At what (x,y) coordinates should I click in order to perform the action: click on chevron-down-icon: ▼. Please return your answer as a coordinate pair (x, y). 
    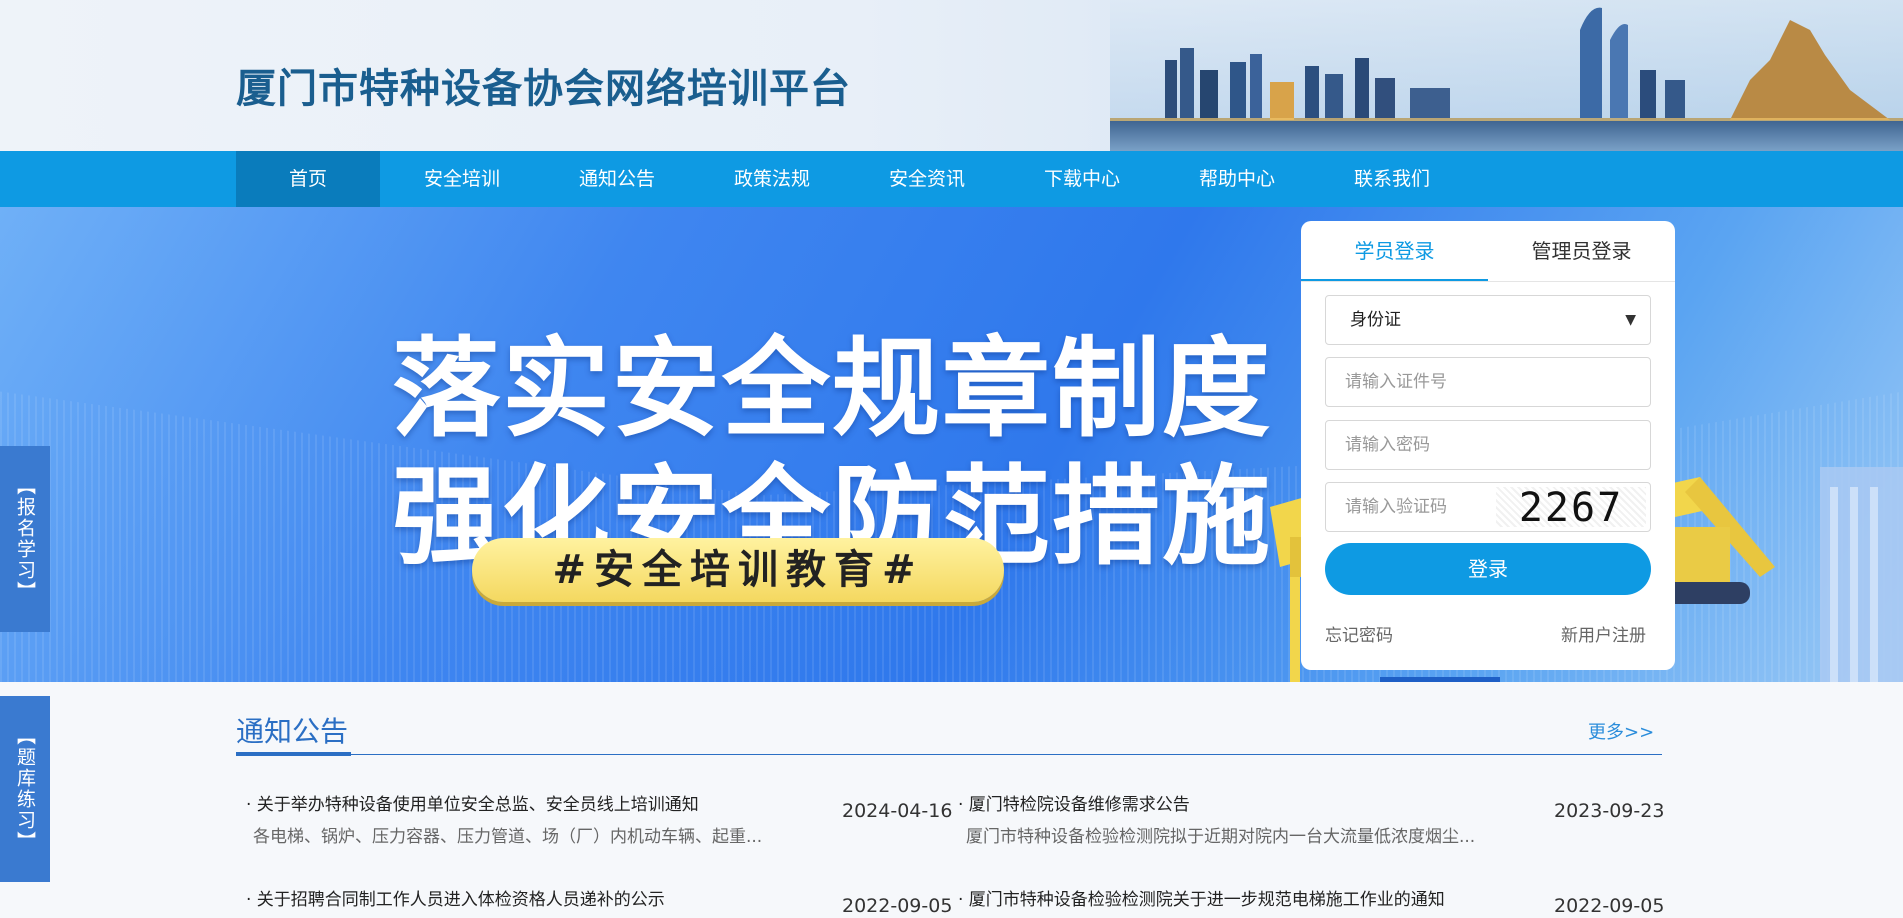
    Looking at the image, I should click on (1630, 320).